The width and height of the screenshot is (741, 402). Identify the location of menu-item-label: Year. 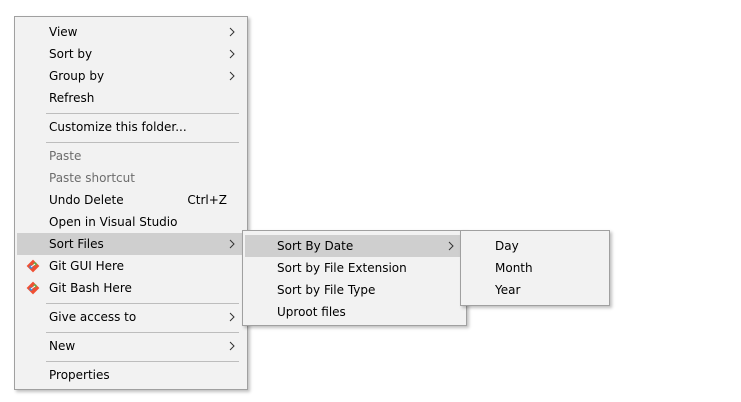
(508, 290).